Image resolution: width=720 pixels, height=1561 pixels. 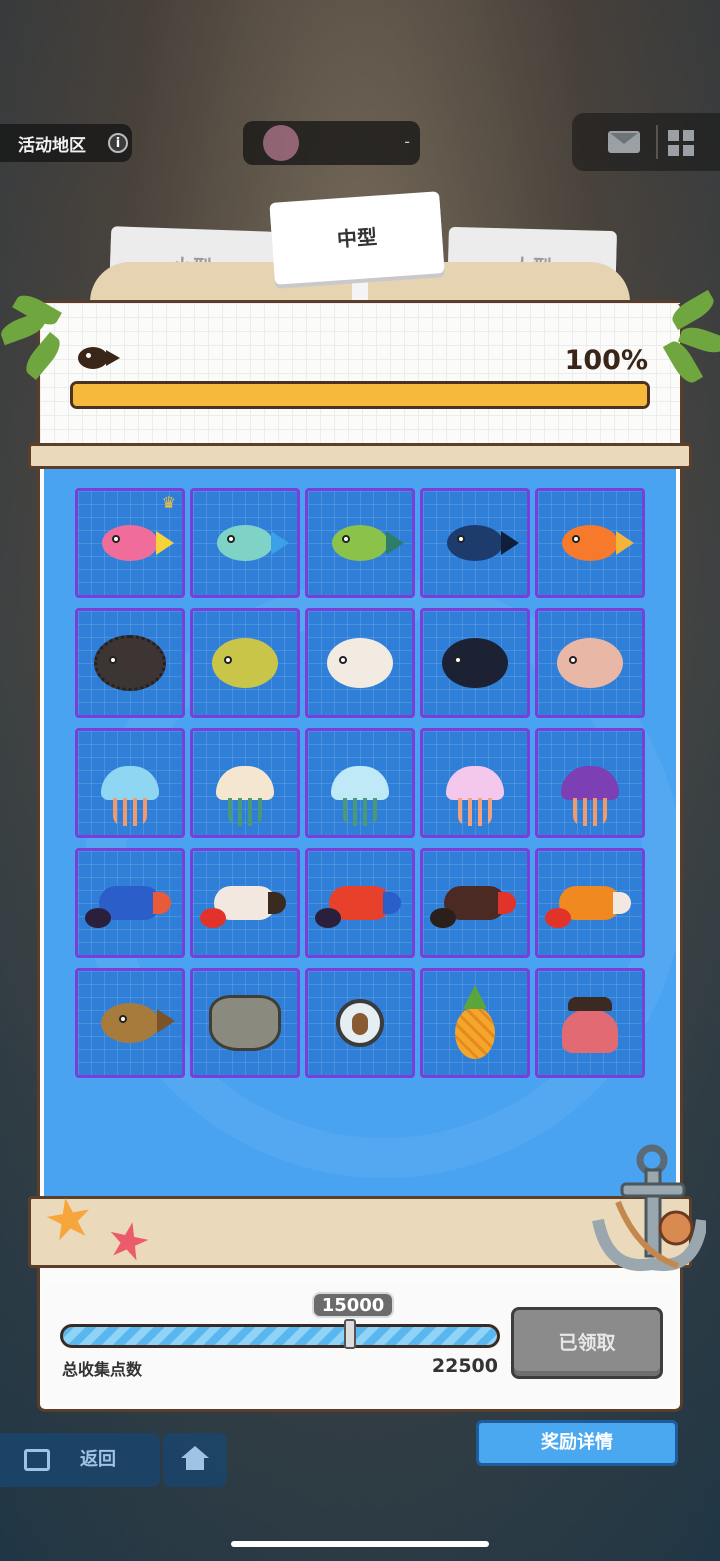 I want to click on blue-lobster-icon, so click(x=128, y=907).